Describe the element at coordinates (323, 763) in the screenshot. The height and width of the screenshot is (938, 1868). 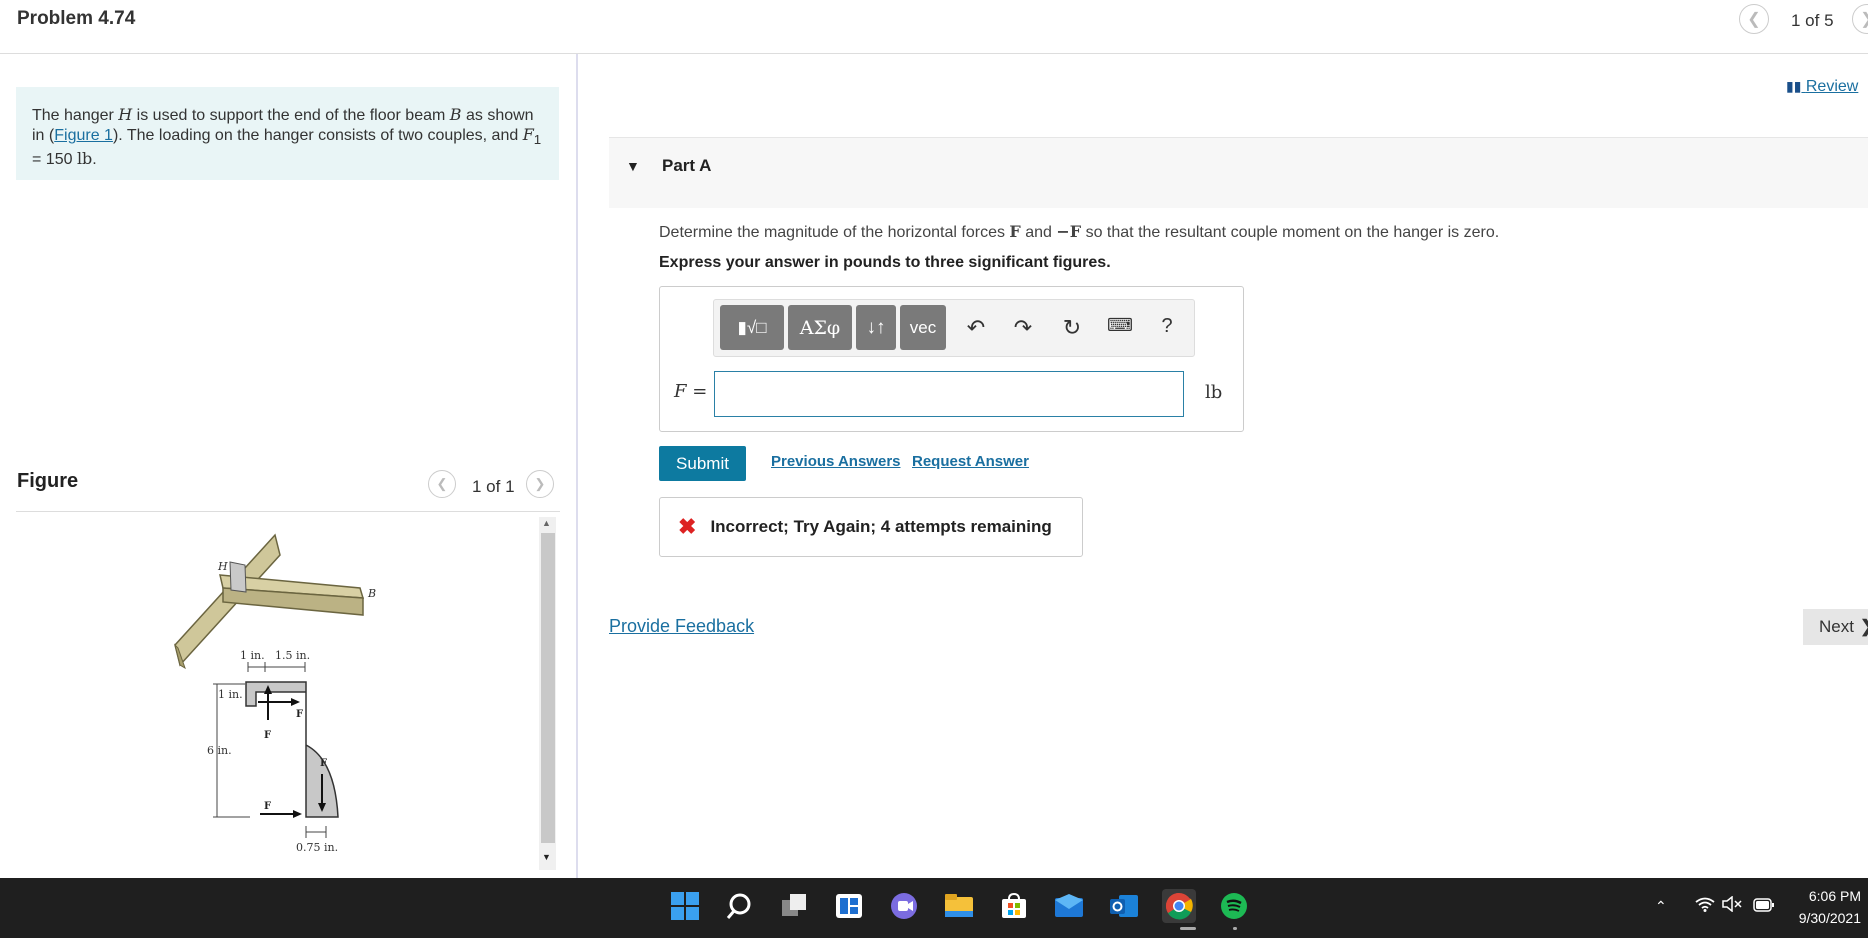
I see `label-f1-bottom: F` at that location.